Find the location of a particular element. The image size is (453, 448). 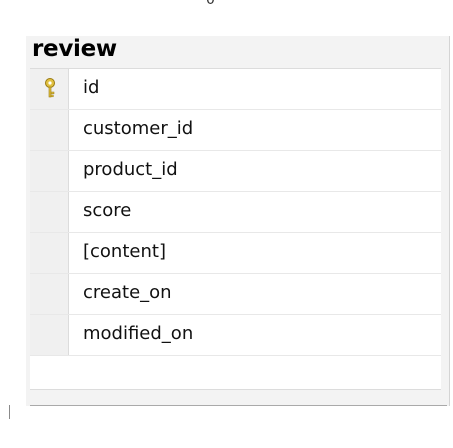

primary-key-icon is located at coordinates (50, 88).